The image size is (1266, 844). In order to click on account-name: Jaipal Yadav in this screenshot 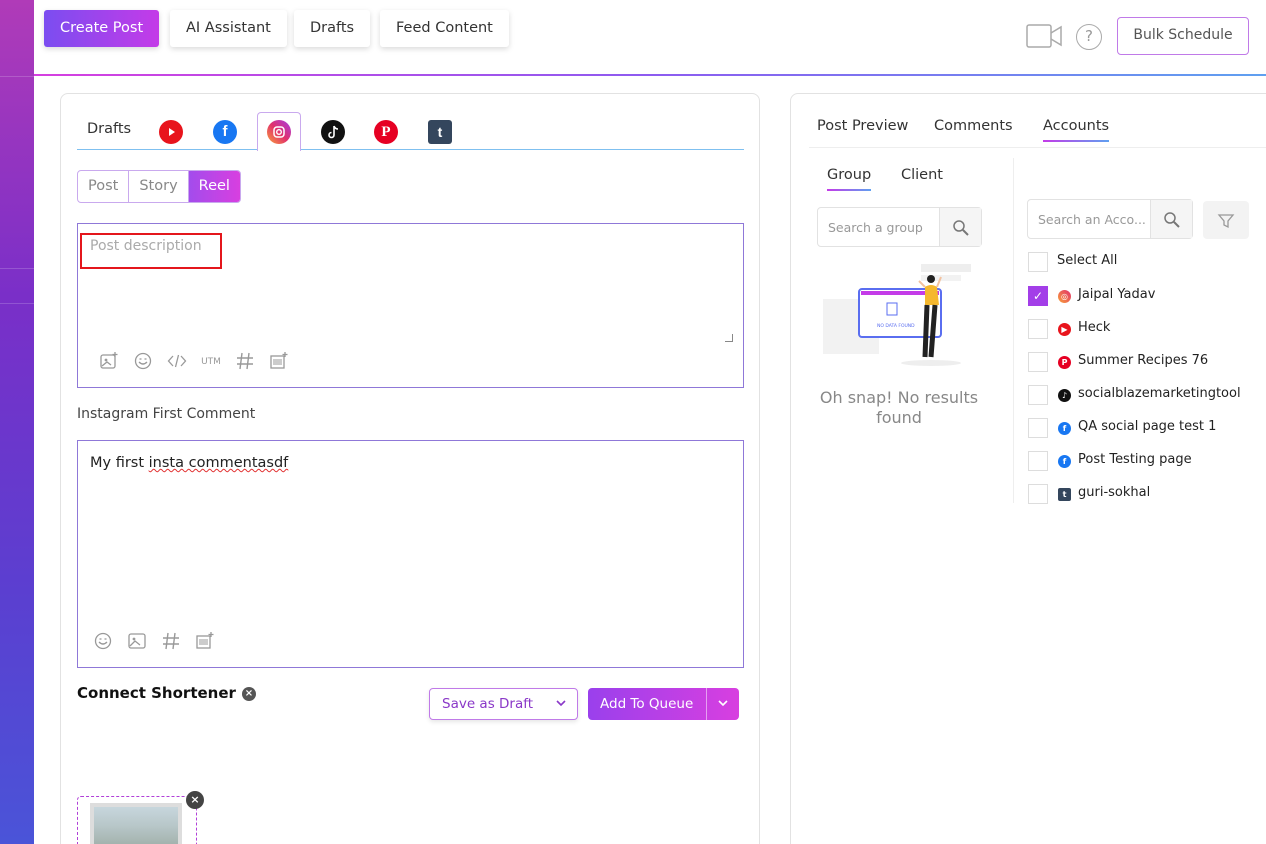, I will do `click(1117, 294)`.